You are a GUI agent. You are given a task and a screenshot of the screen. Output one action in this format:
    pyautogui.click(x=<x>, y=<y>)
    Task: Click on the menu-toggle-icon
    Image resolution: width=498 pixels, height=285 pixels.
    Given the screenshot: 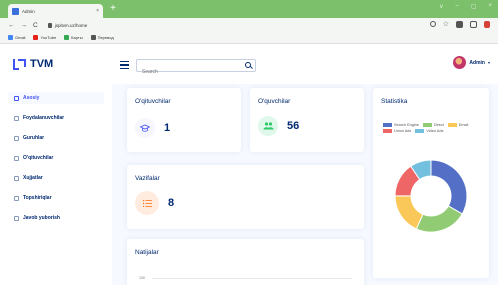 What is the action you would take?
    pyautogui.click(x=124, y=65)
    